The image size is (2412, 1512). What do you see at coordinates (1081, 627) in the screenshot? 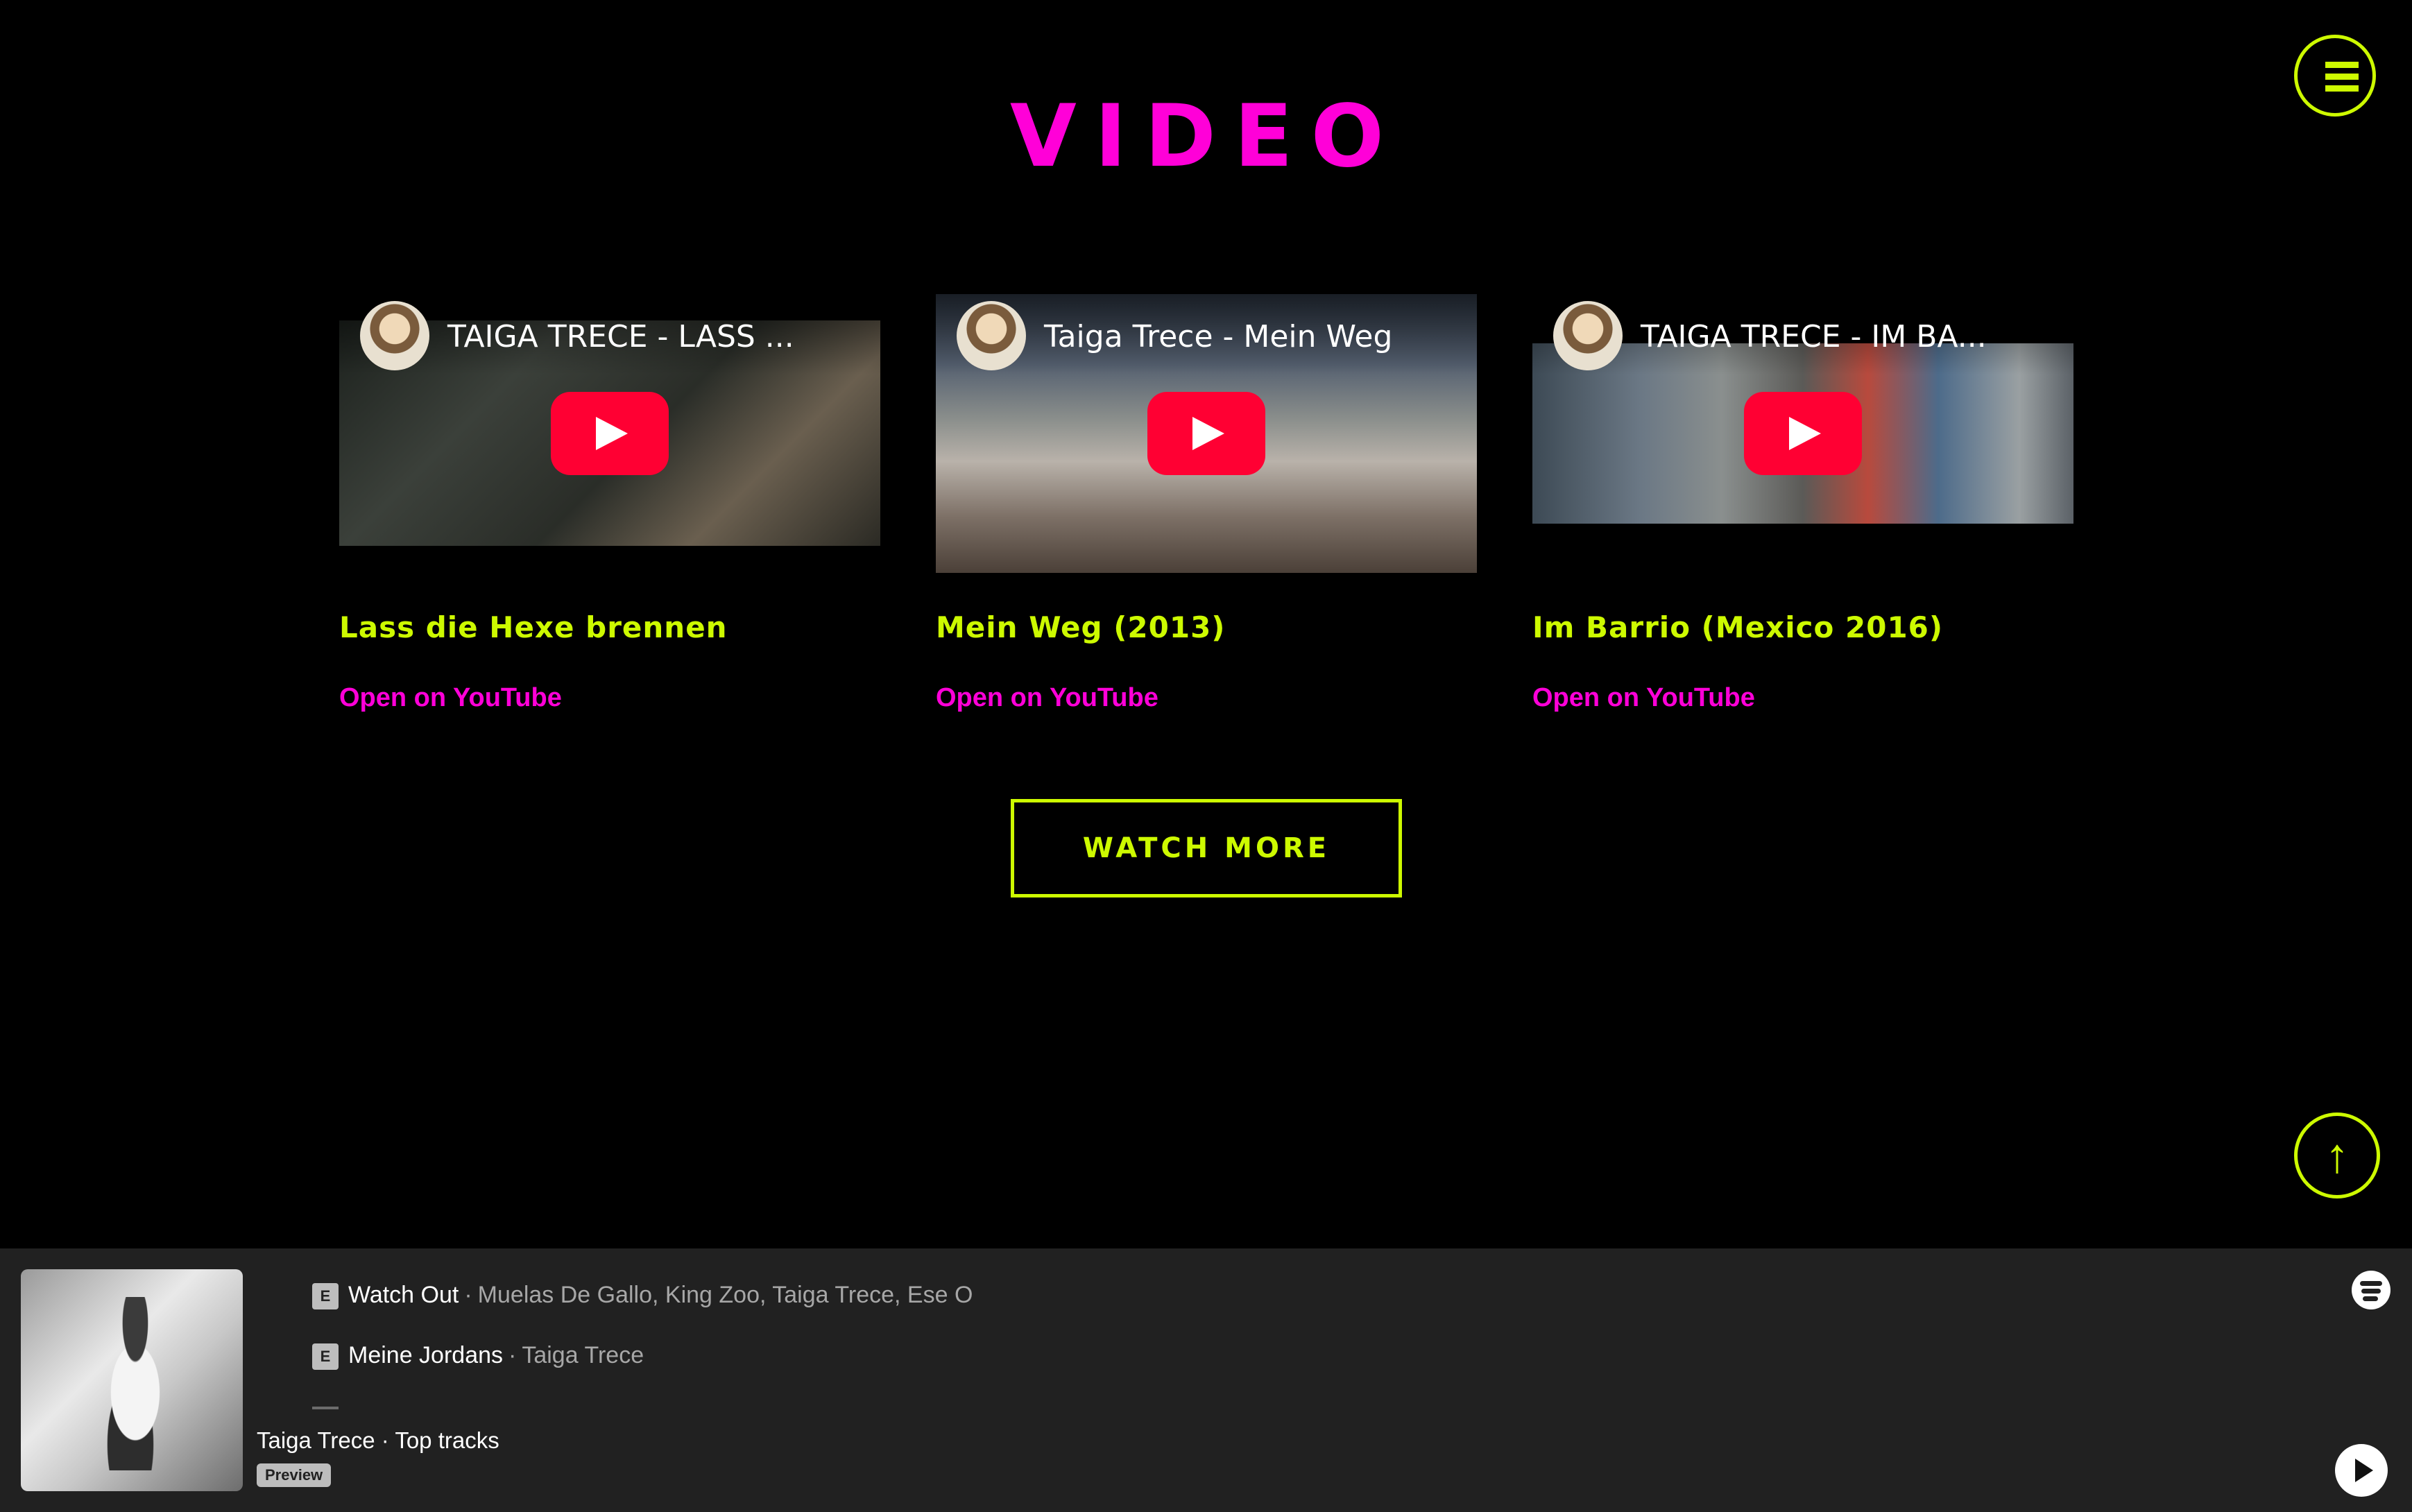
I see `video-name: Mein Weg (2013)` at bounding box center [1081, 627].